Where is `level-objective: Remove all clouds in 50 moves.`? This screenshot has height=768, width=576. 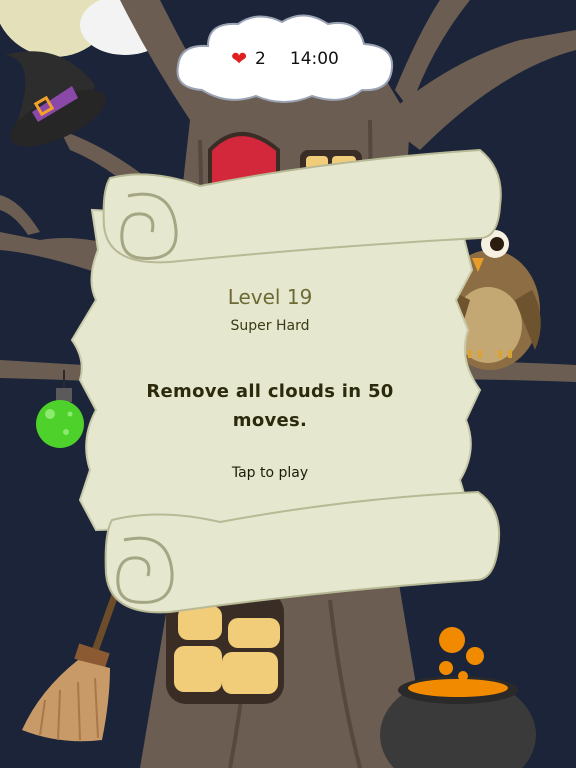
level-objective: Remove all clouds in 50 moves. is located at coordinates (270, 406).